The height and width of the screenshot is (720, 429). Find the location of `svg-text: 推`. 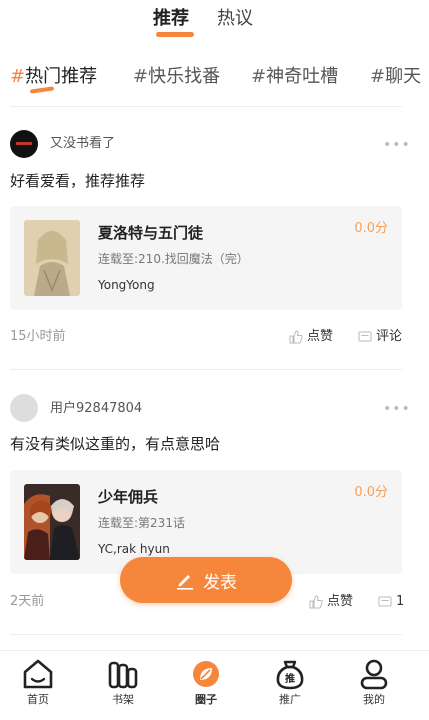

svg-text: 推 is located at coordinates (290, 678).